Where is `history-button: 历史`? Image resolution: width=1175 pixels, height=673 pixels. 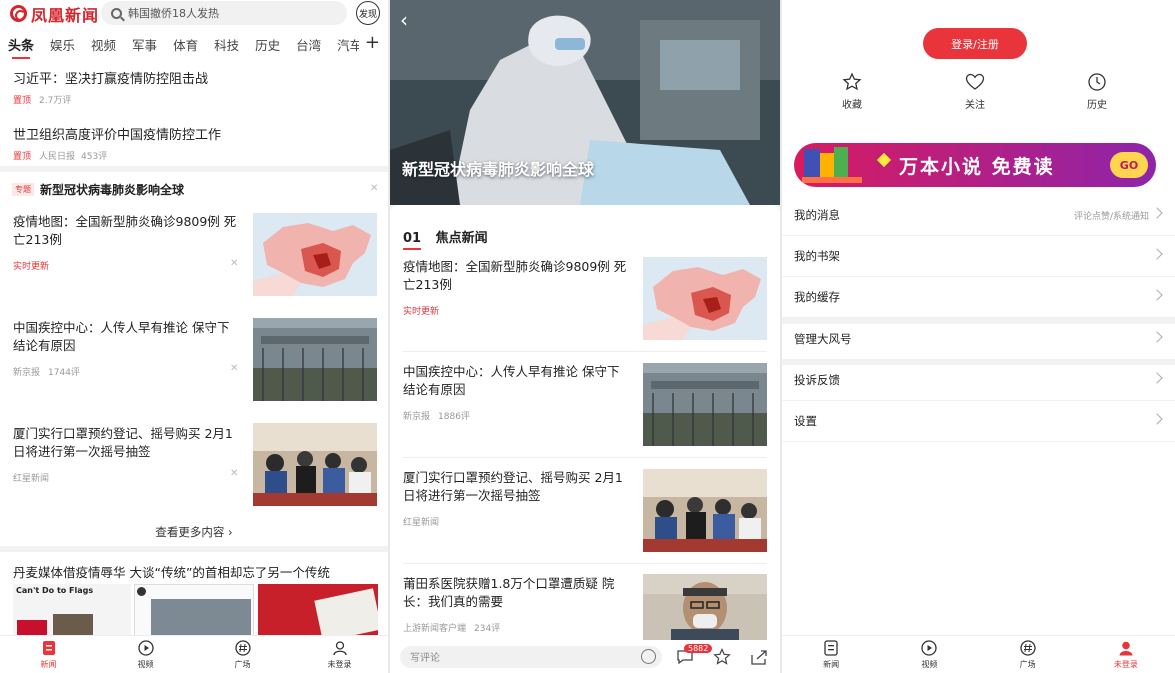
history-button: 历史 is located at coordinates (1097, 91).